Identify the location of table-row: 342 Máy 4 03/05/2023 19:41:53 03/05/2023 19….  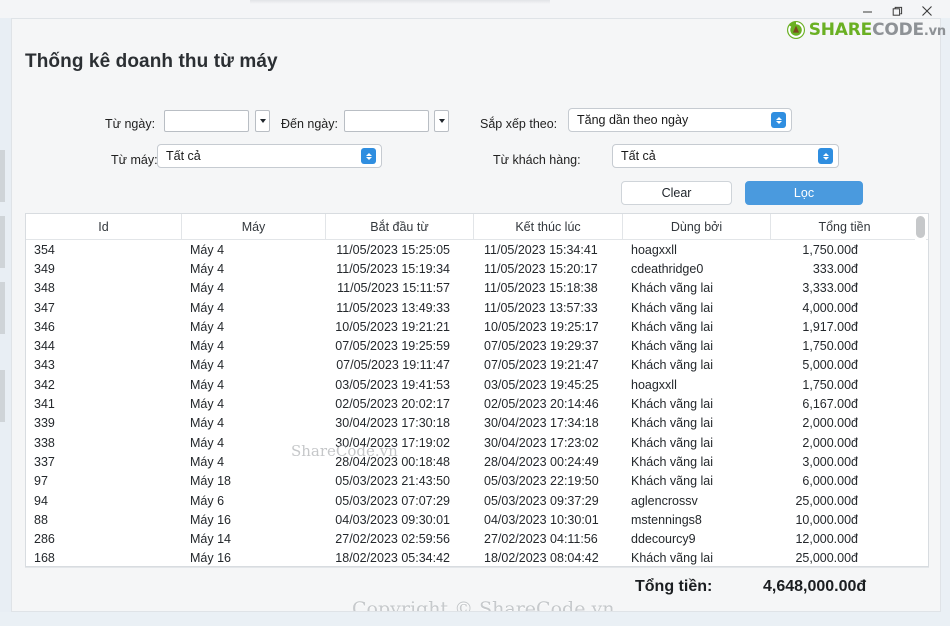
(477, 384).